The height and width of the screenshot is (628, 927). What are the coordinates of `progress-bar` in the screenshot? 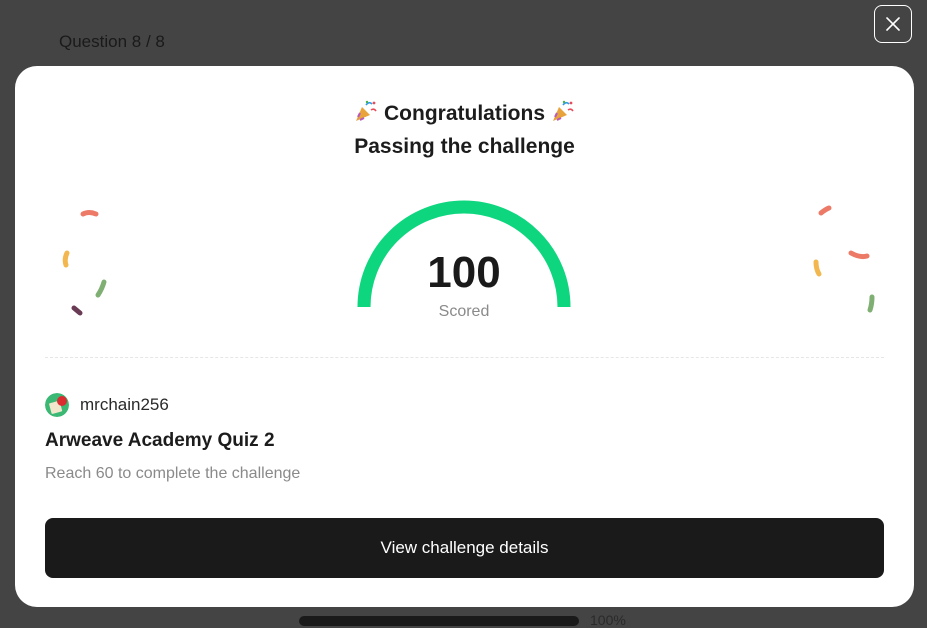 It's located at (439, 621).